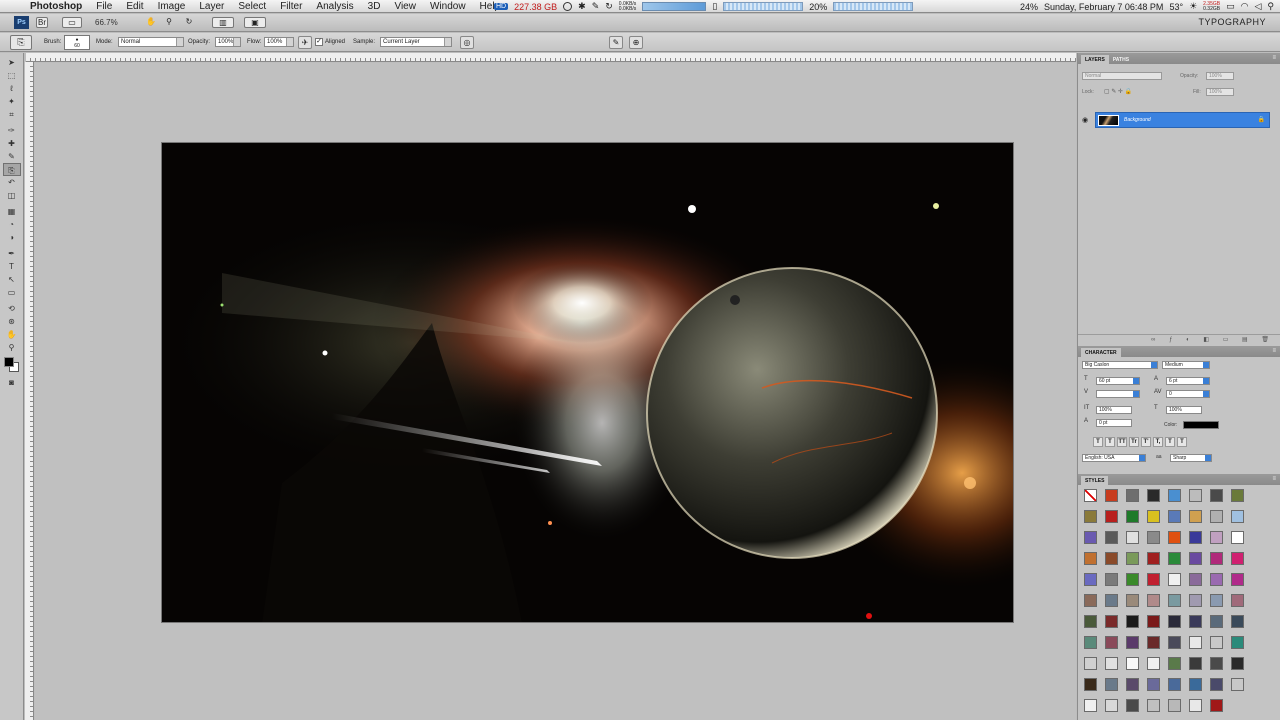  Describe the element at coordinates (1120, 365) in the screenshot. I see `font-family-select: Big Caslon` at that location.